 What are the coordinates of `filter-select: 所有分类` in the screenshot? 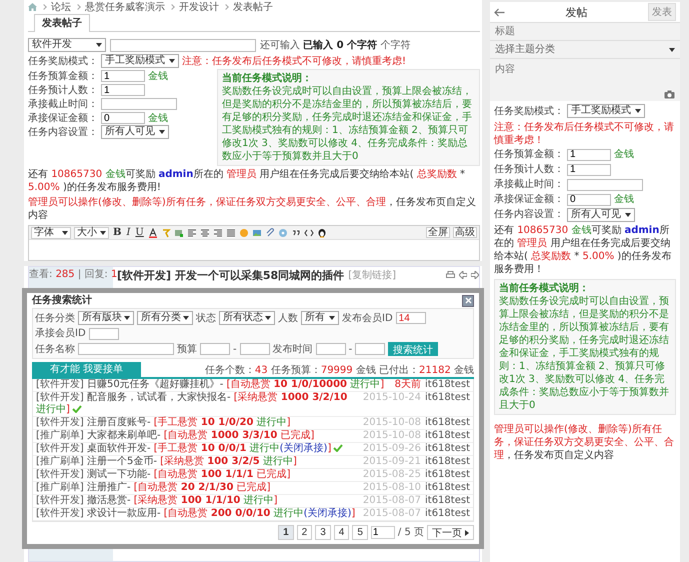 It's located at (165, 318).